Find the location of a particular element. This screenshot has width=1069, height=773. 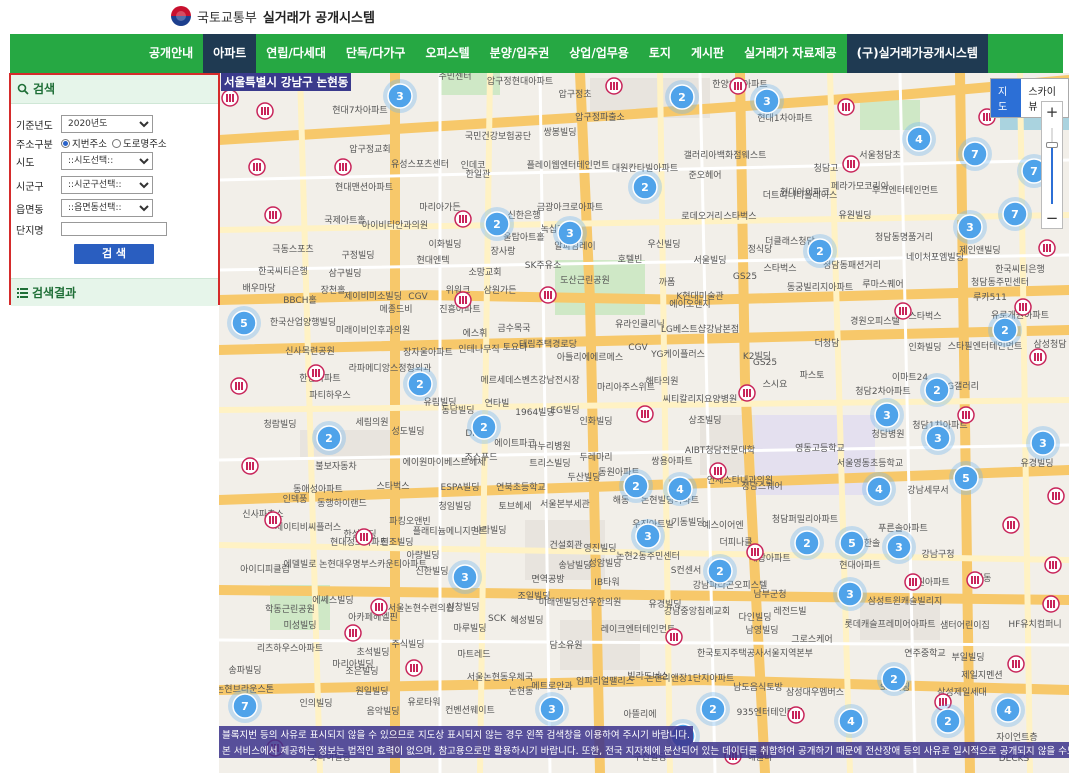

jibun-radio: 지번주소 is located at coordinates (84, 143).